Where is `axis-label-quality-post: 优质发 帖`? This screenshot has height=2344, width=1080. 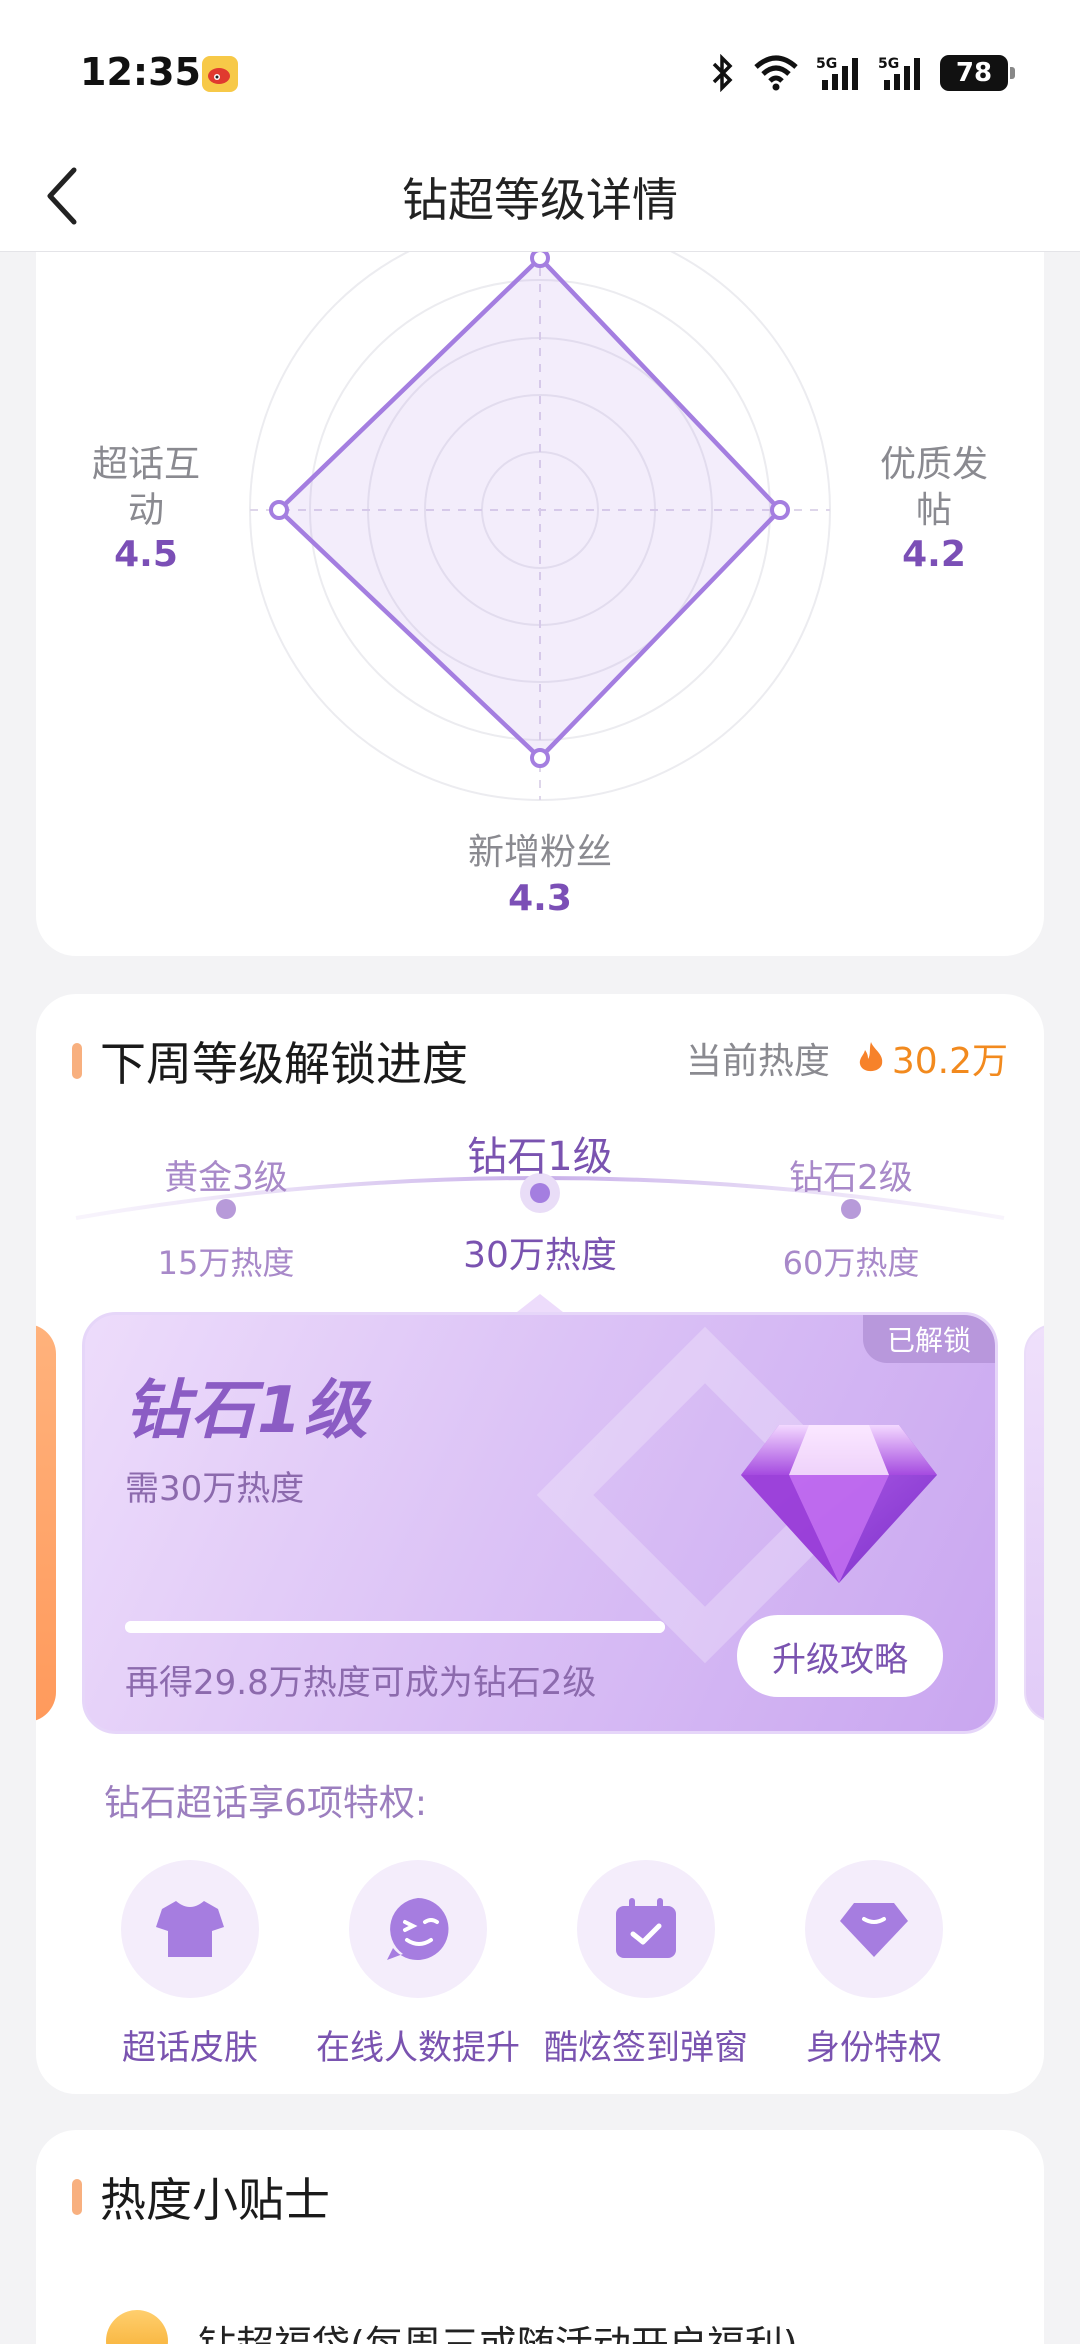
axis-label-quality-post: 优质发 帖 is located at coordinates (933, 487).